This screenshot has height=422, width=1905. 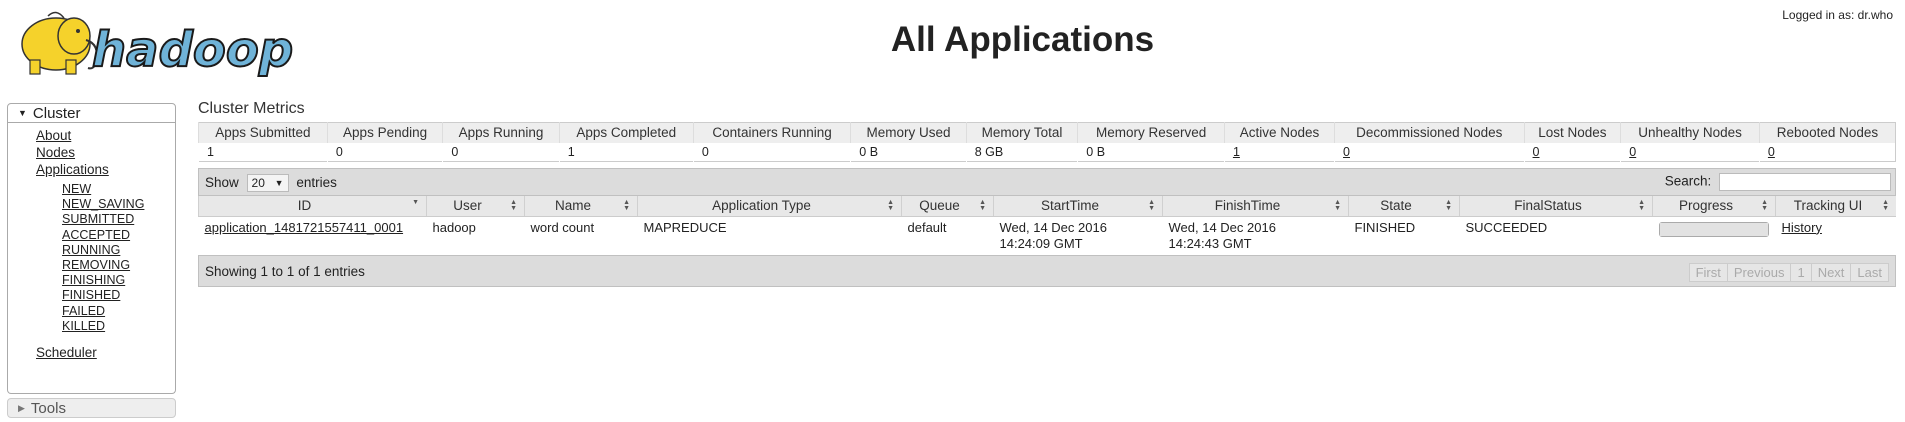 What do you see at coordinates (304, 227) in the screenshot?
I see `application-id-link: application_1481721557411_0001` at bounding box center [304, 227].